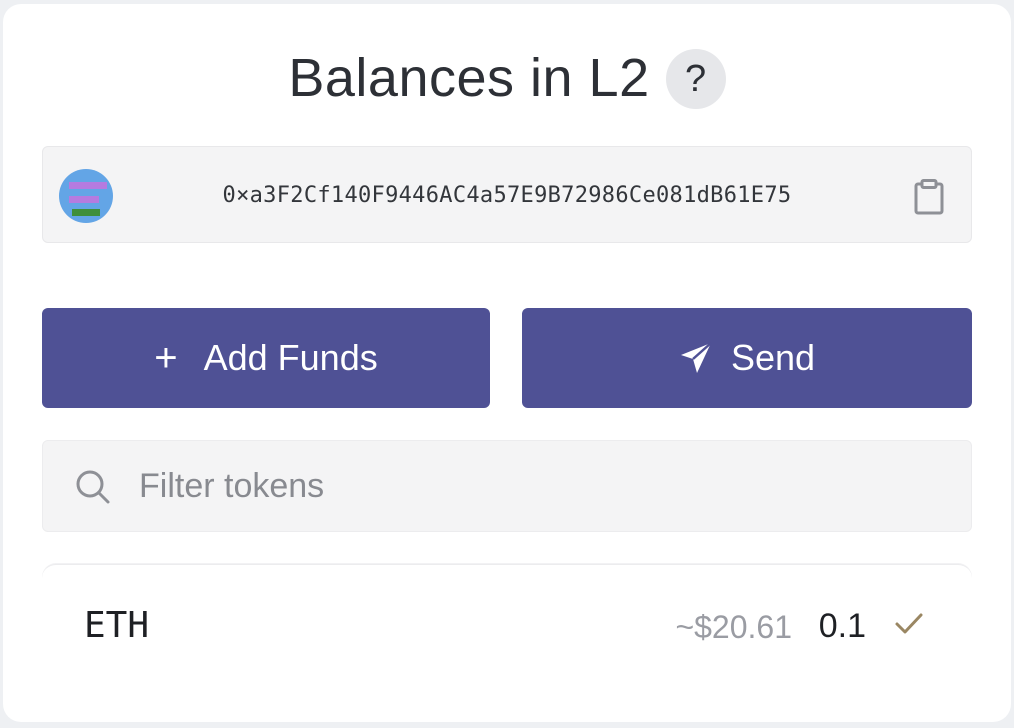 This screenshot has height=728, width=1014. Describe the element at coordinates (842, 626) in the screenshot. I see `token-amount: 0.1` at that location.